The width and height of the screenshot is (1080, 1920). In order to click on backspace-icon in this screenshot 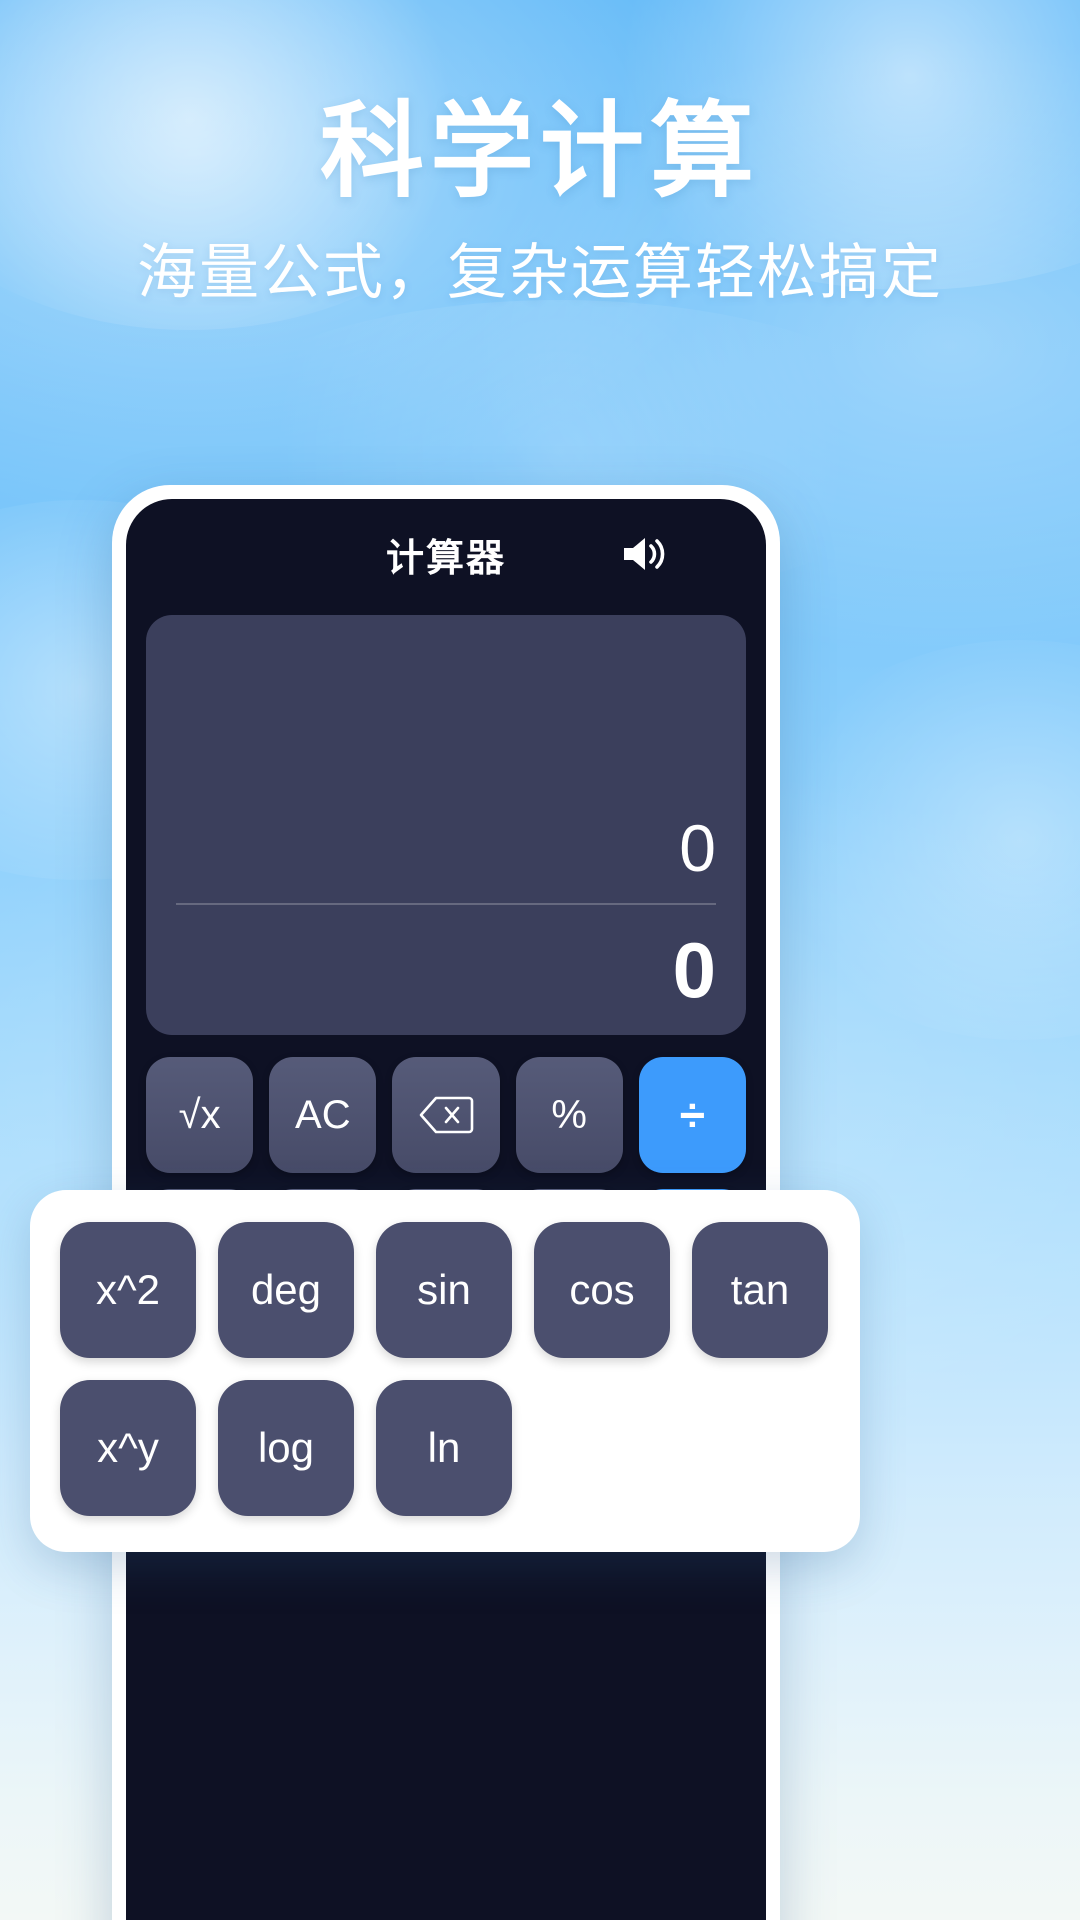, I will do `click(446, 1115)`.